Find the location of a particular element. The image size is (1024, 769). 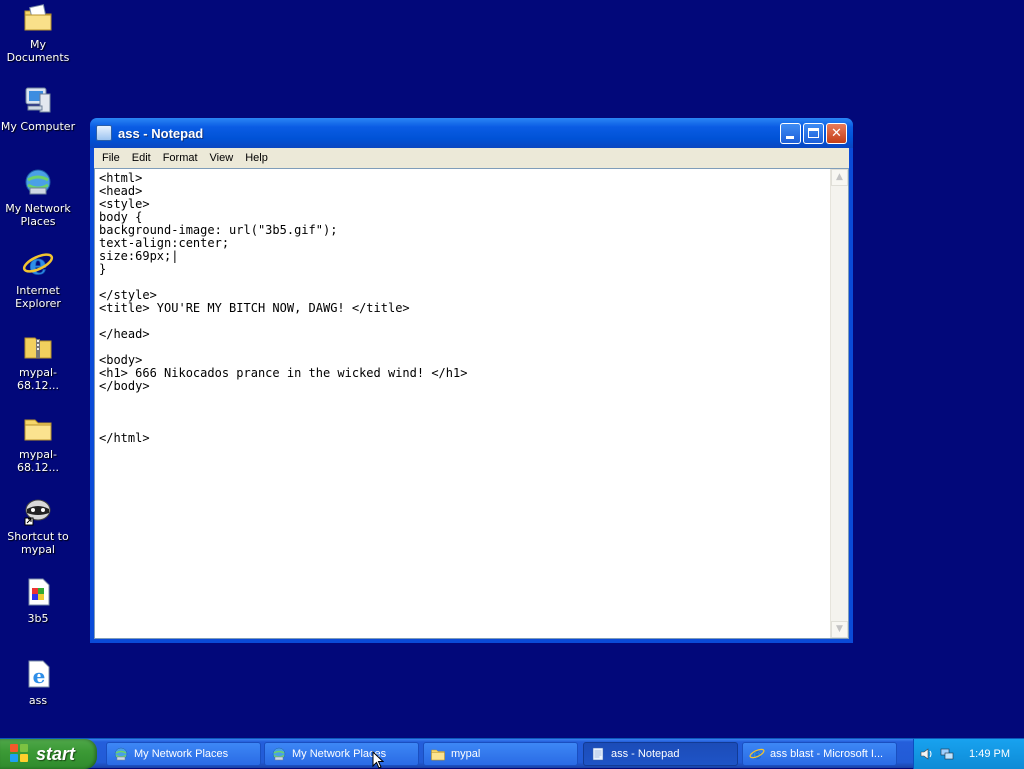

desktop-shortcut: e ass is located at coordinates (38, 682).